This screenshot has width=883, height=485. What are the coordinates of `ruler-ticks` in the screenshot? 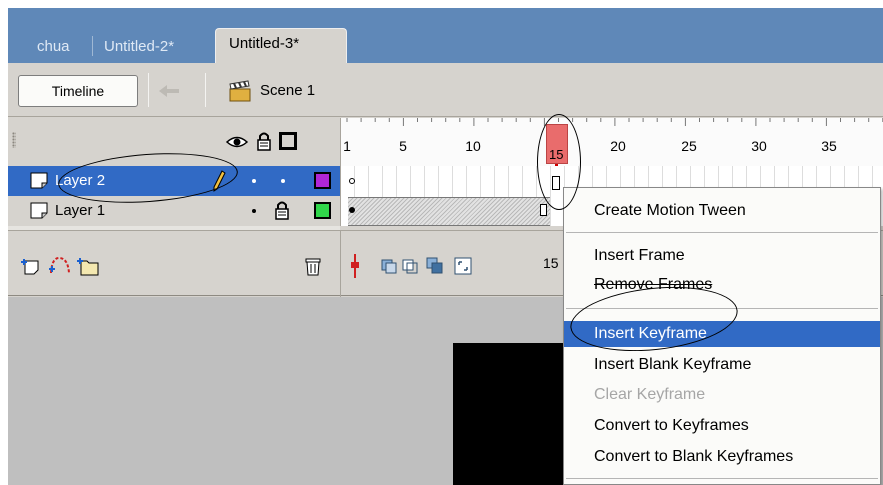 It's located at (614, 122).